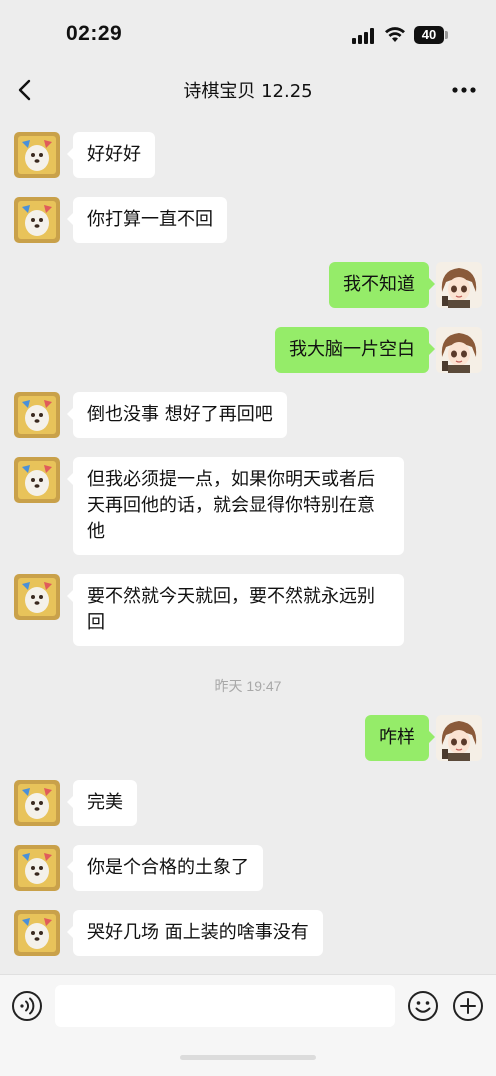 The width and height of the screenshot is (496, 1076). I want to click on battery-nub, so click(446, 35).